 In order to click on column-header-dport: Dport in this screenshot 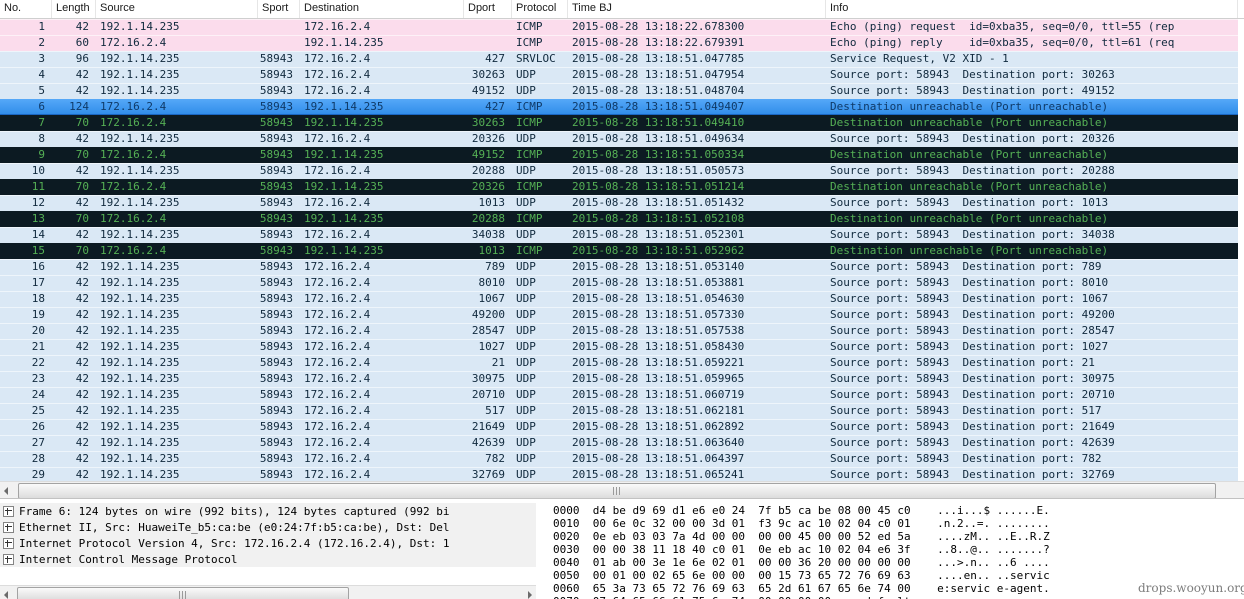, I will do `click(488, 9)`.